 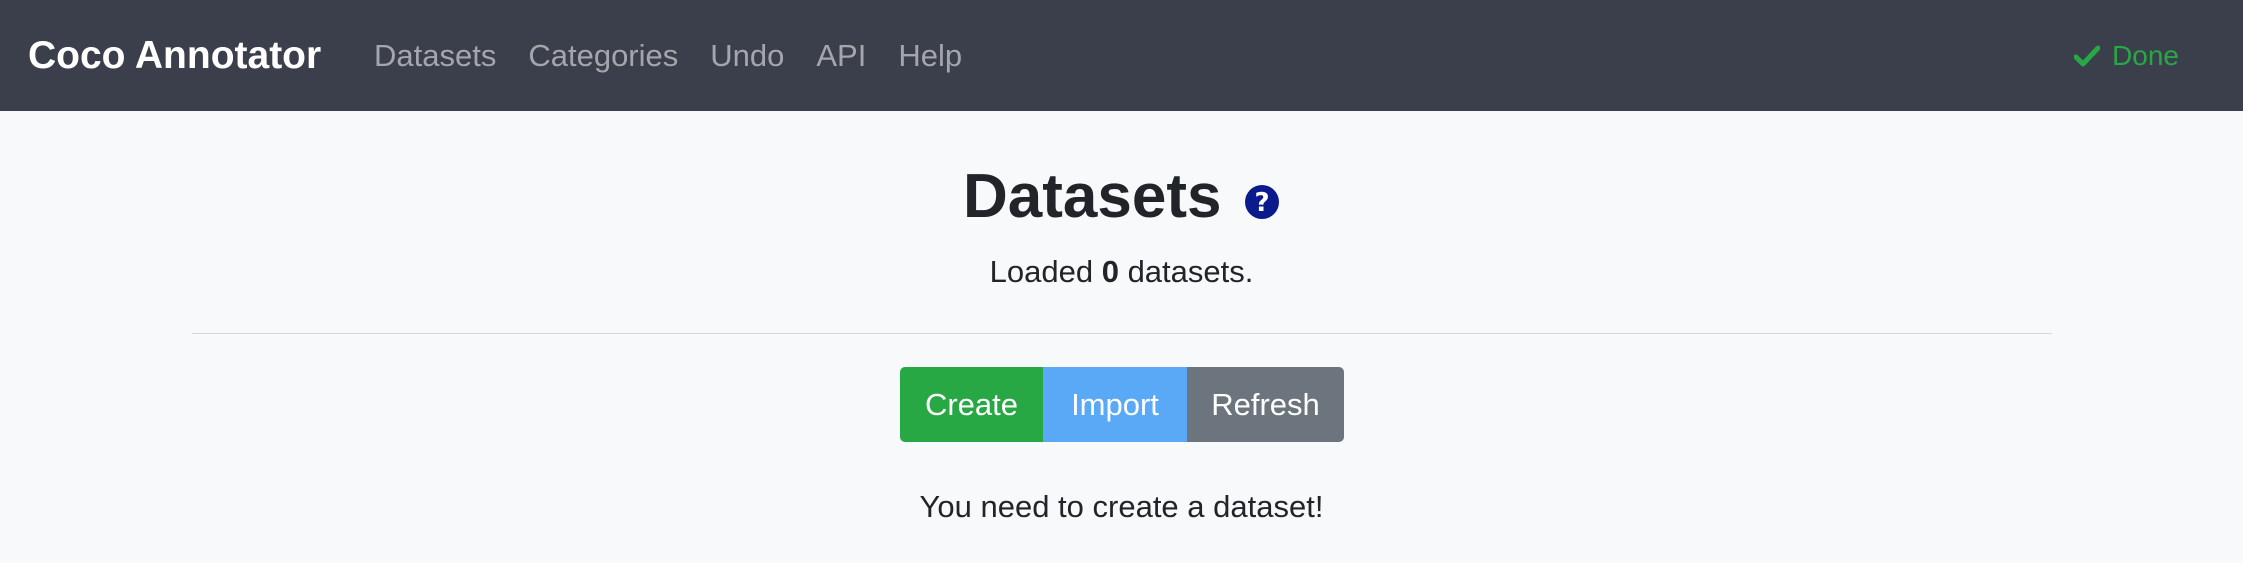 What do you see at coordinates (1115, 404) in the screenshot?
I see `import-button: Import` at bounding box center [1115, 404].